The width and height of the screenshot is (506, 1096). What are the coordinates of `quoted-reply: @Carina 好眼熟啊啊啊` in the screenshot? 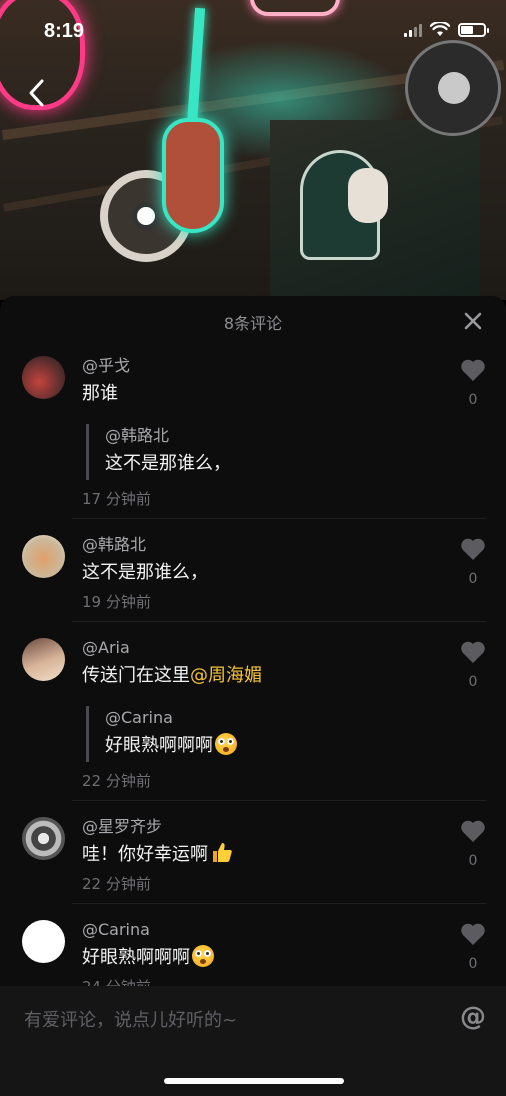 It's located at (260, 734).